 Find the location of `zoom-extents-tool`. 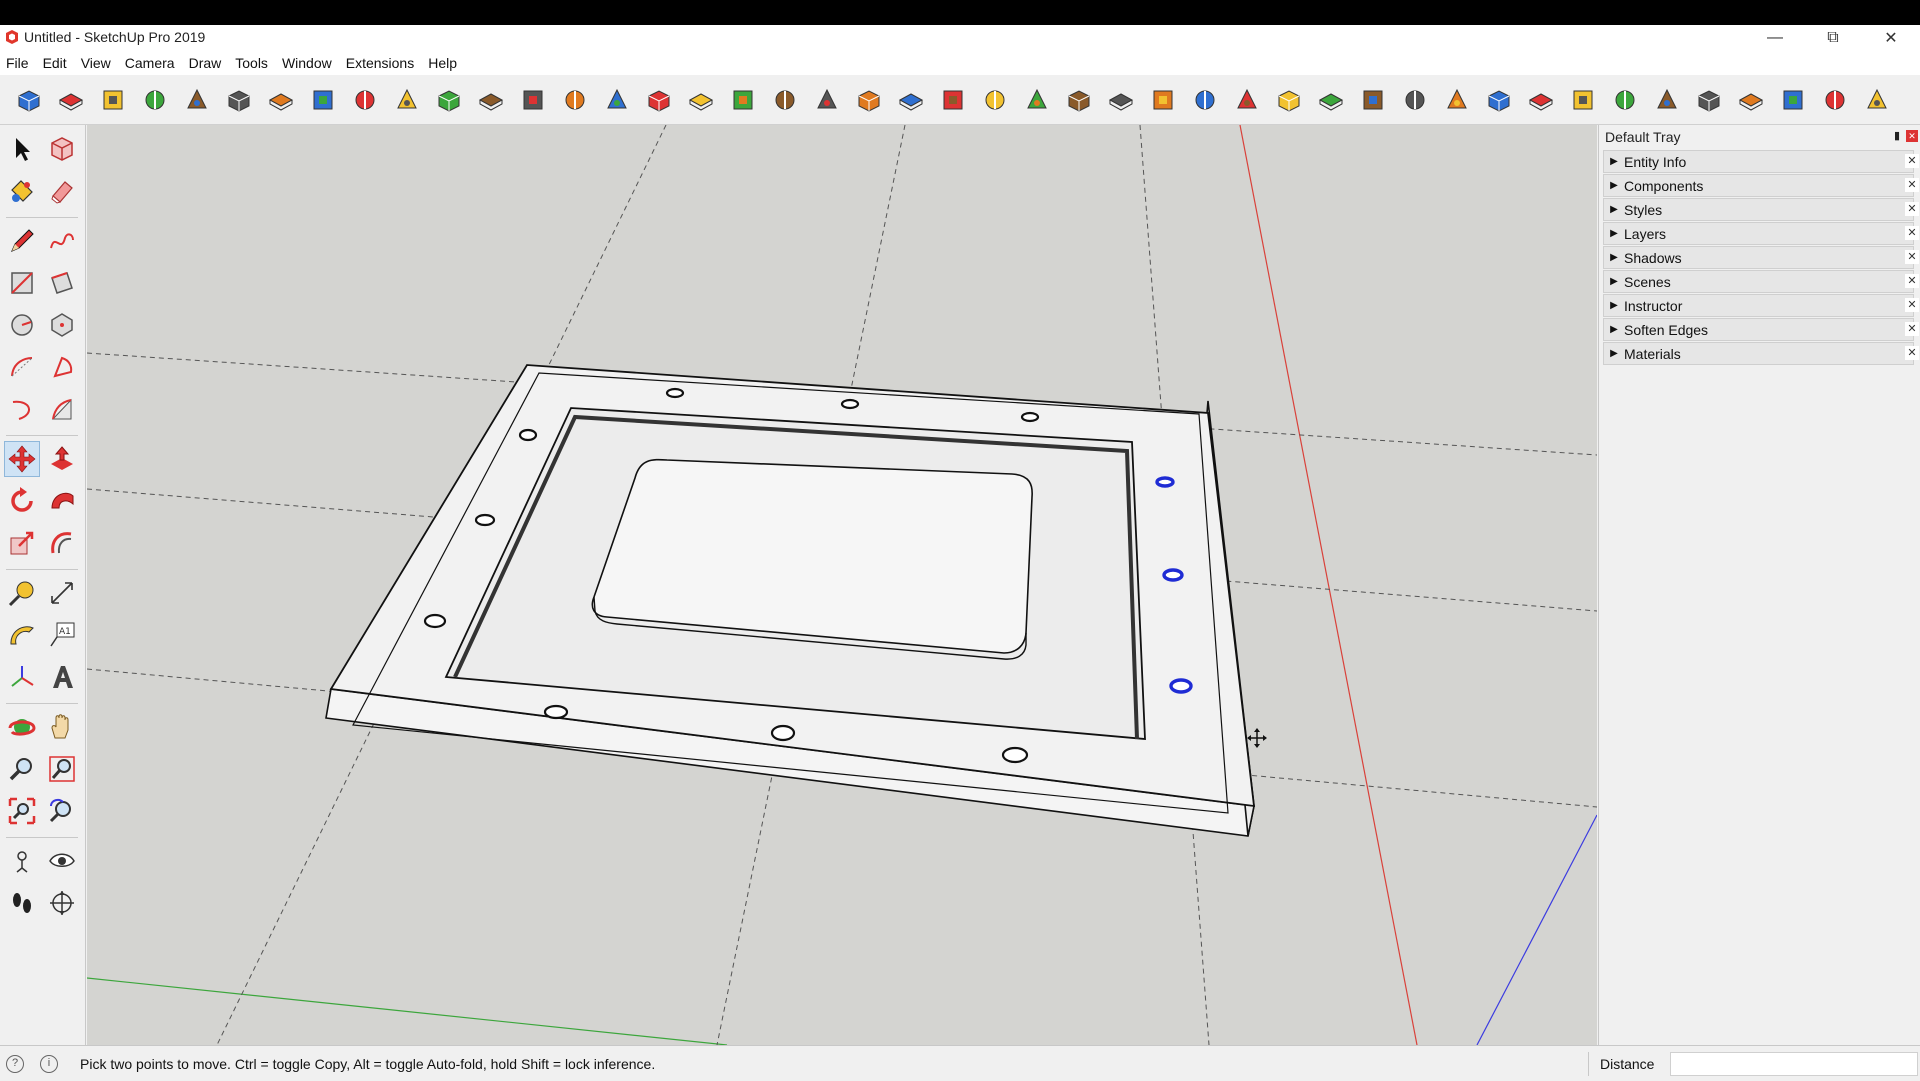

zoom-extents-tool is located at coordinates (22, 811).